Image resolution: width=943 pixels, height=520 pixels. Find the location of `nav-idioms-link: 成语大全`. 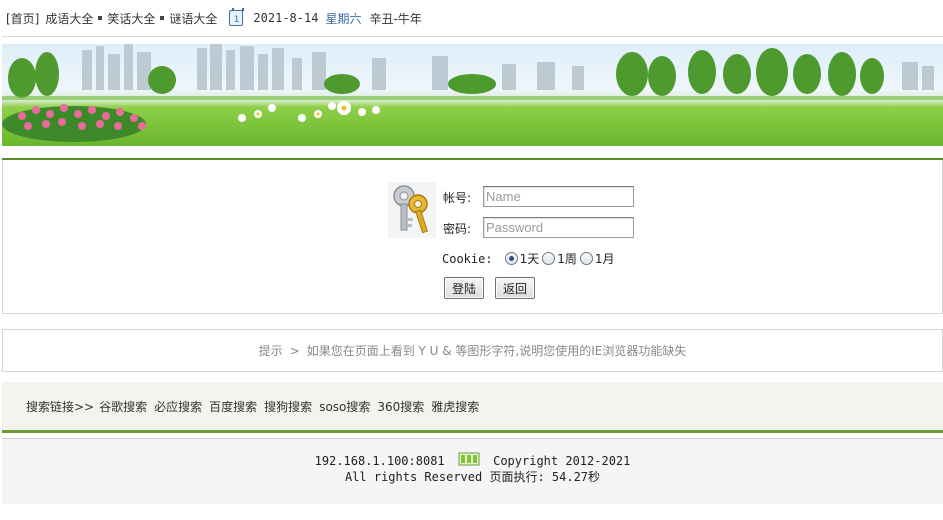

nav-idioms-link: 成语大全 is located at coordinates (69, 18).